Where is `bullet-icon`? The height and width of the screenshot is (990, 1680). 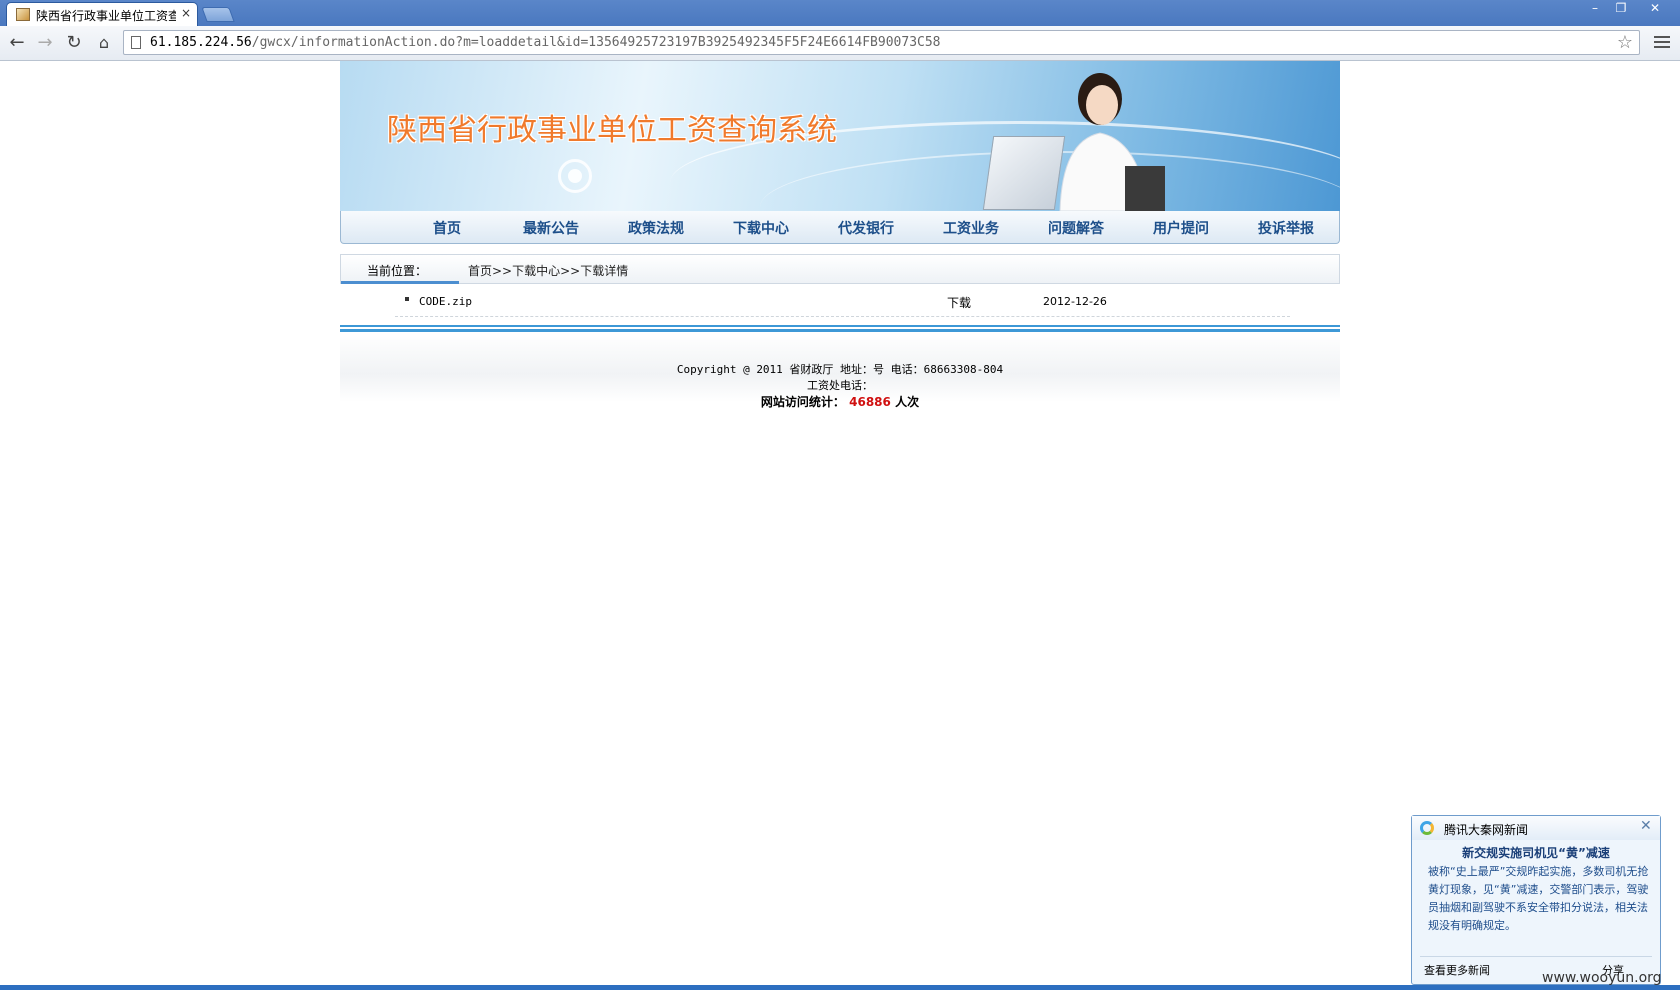
bullet-icon is located at coordinates (407, 299).